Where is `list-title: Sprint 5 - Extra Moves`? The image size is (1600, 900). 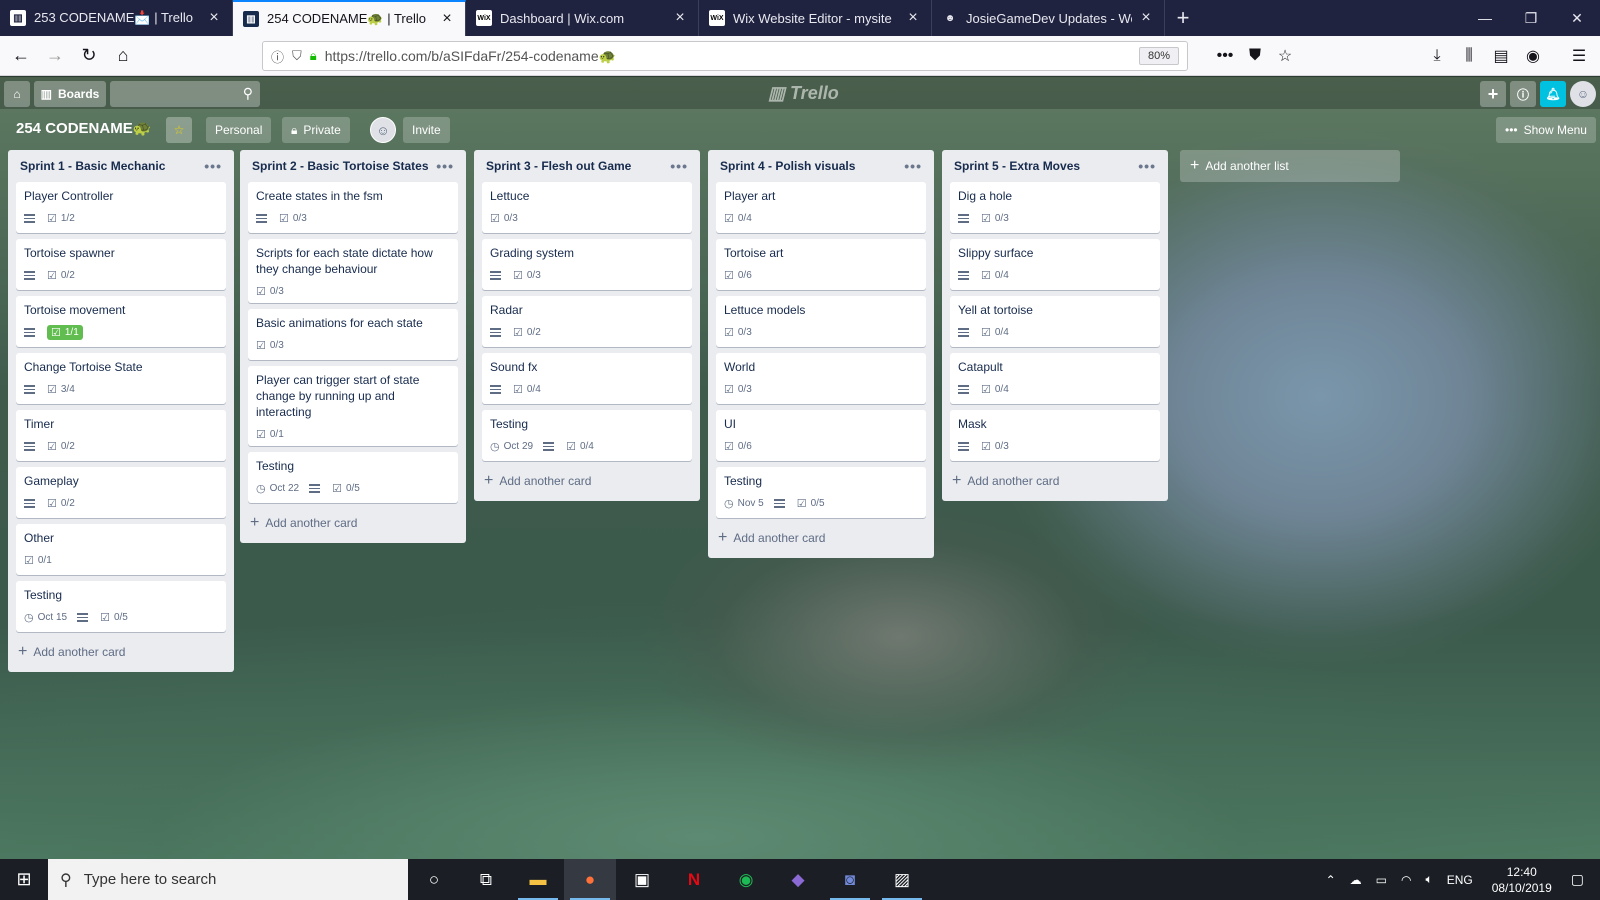
list-title: Sprint 5 - Extra Moves is located at coordinates (1017, 166).